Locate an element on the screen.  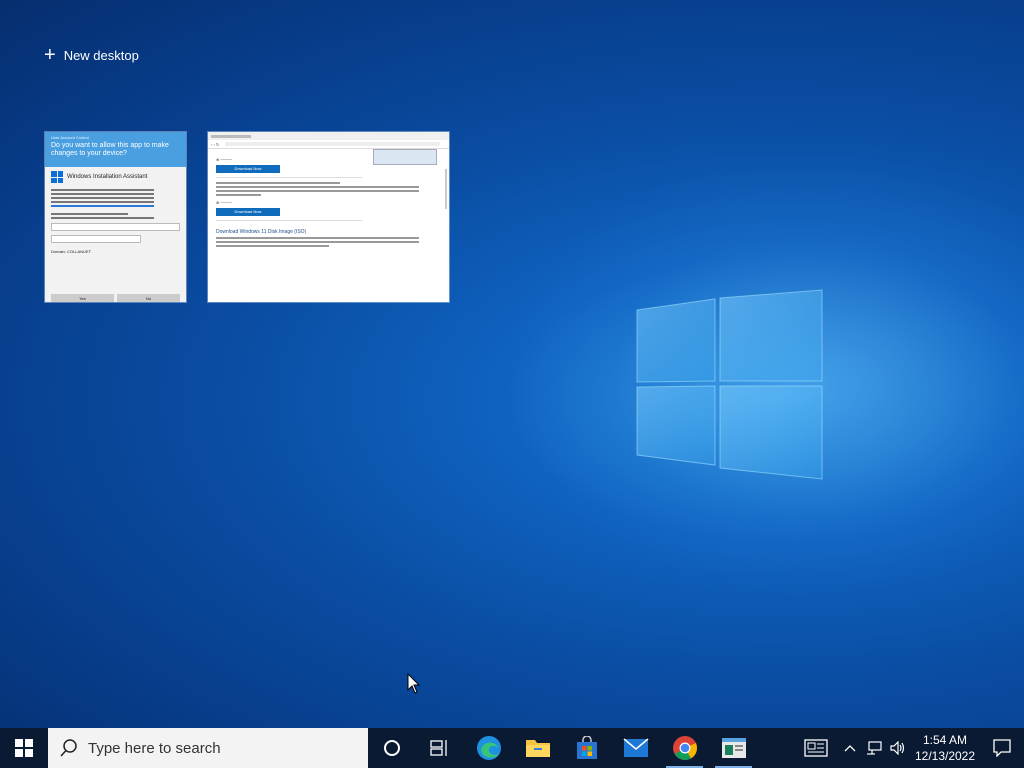
browser-url-field is located at coordinates (332, 144).